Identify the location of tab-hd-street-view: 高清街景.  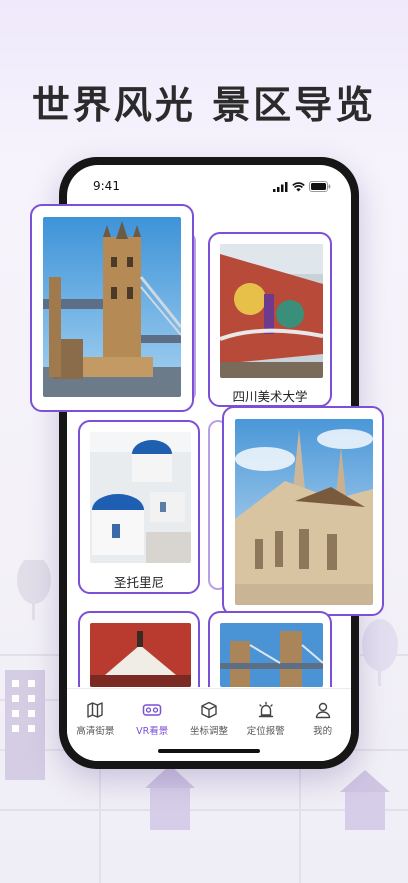
(95, 725).